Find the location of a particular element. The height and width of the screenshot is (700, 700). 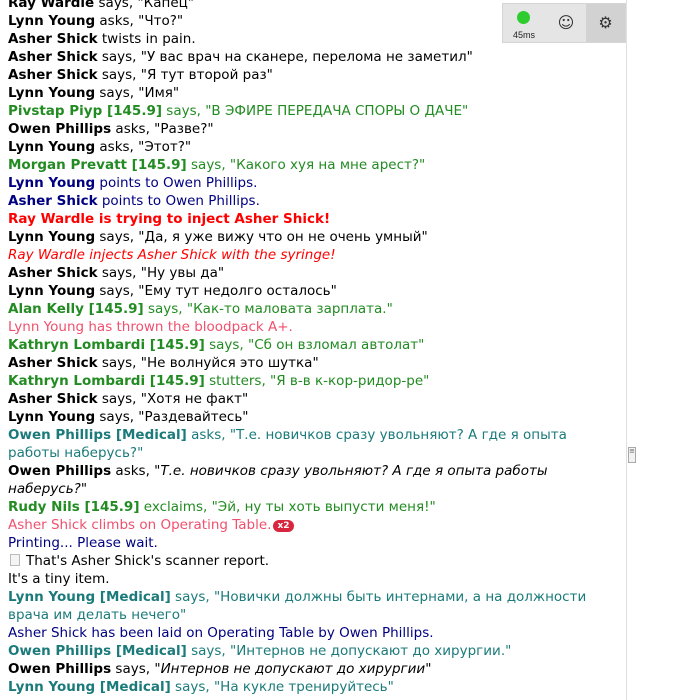

warning-message: Lynn Young has thrown the bloodpack A+. is located at coordinates (150, 327).